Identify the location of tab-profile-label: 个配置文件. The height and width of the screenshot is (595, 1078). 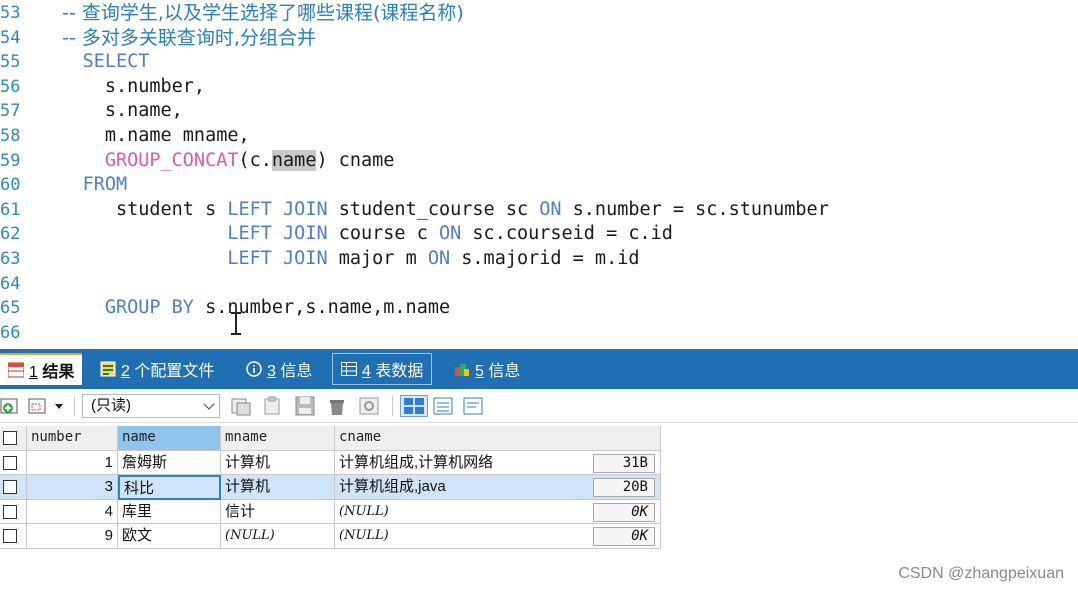
(174, 371).